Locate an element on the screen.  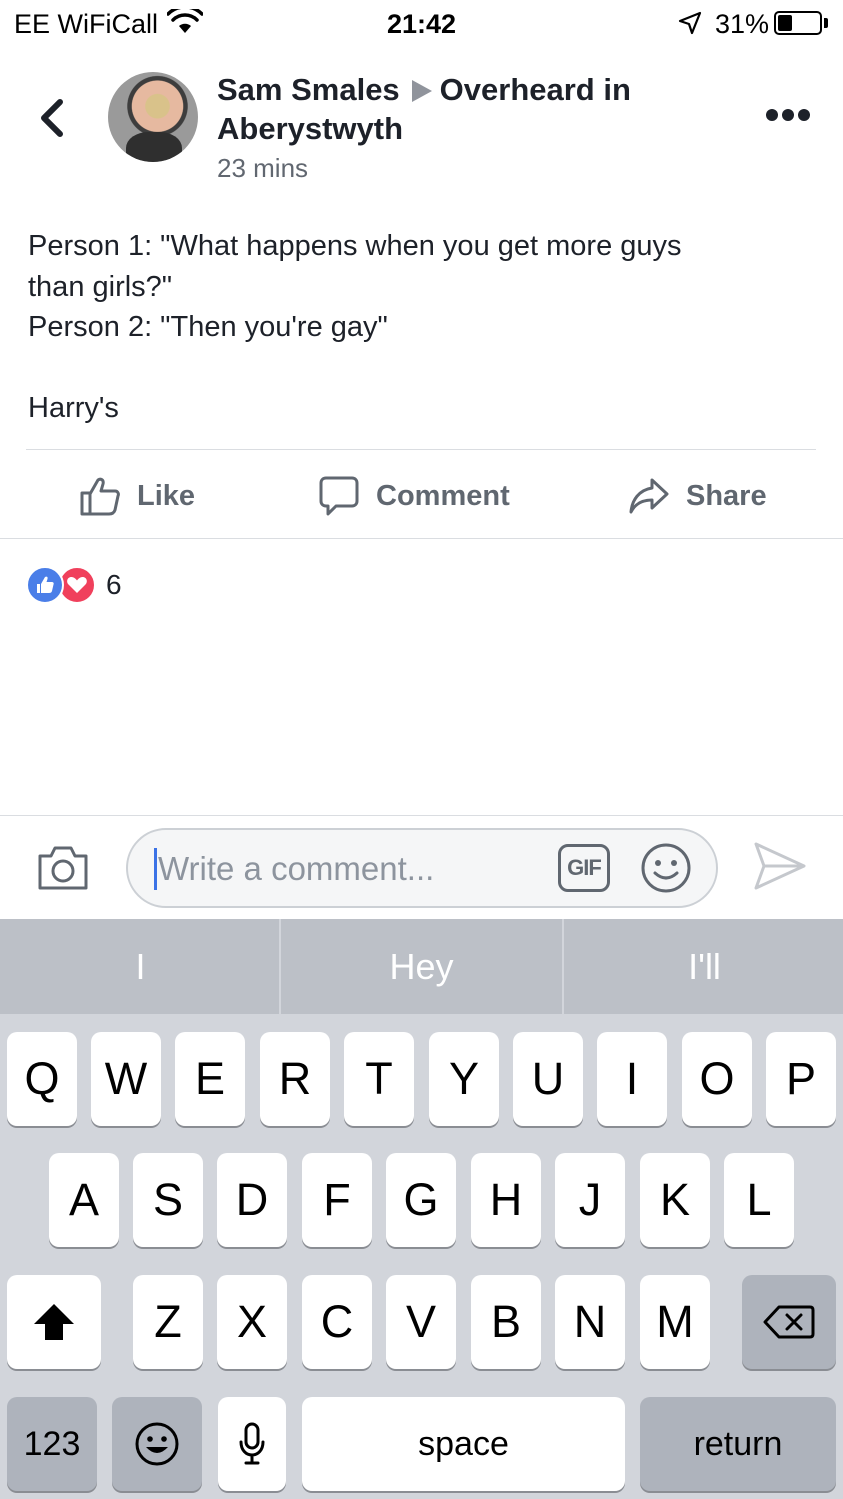
text-cursor is located at coordinates (155, 869).